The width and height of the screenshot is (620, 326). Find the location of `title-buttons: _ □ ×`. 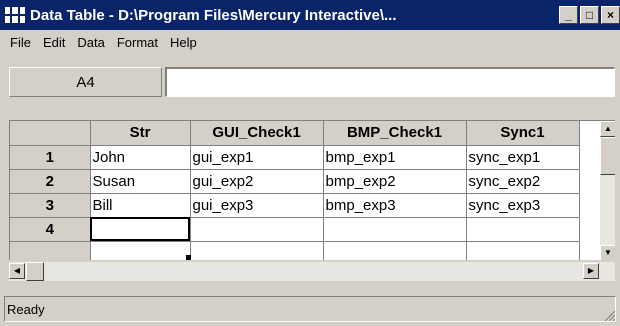

title-buttons: _ □ × is located at coordinates (589, 15).